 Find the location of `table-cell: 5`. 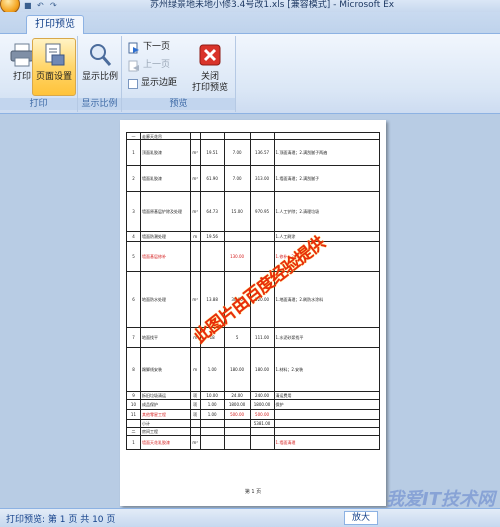

table-cell: 5 is located at coordinates (237, 337).